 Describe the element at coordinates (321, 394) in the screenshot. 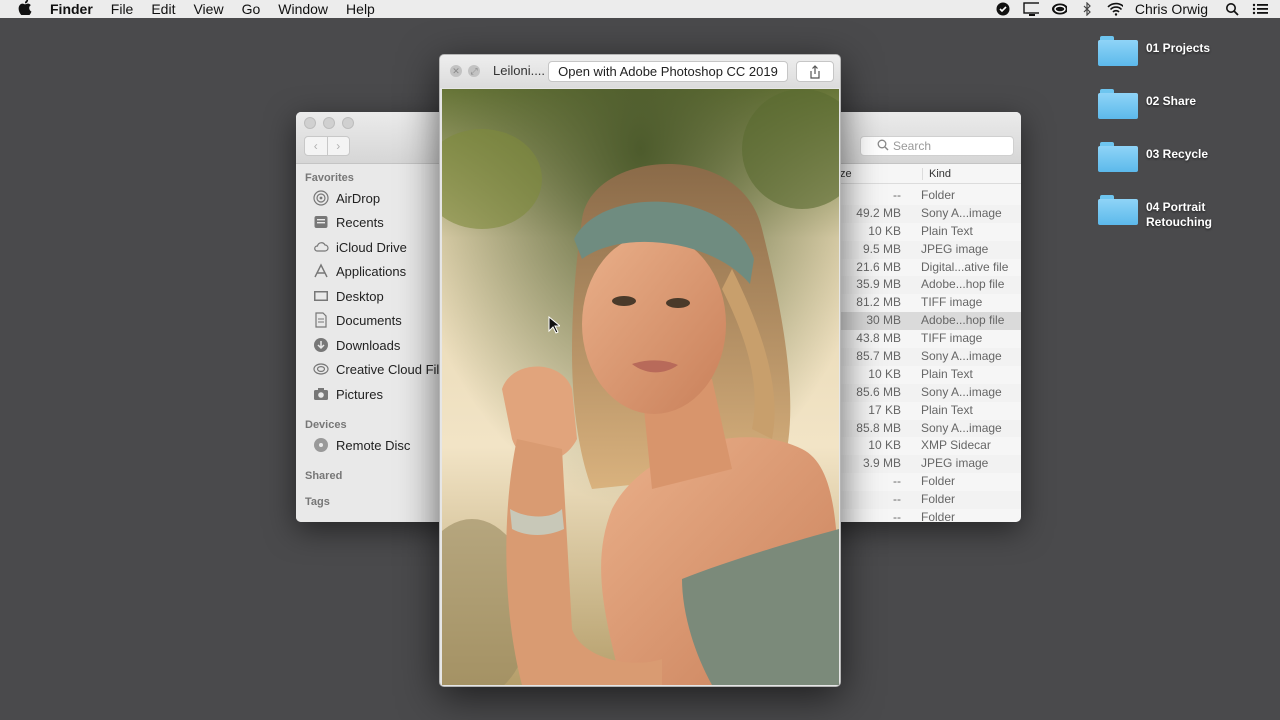

I see `camera-icon` at that location.